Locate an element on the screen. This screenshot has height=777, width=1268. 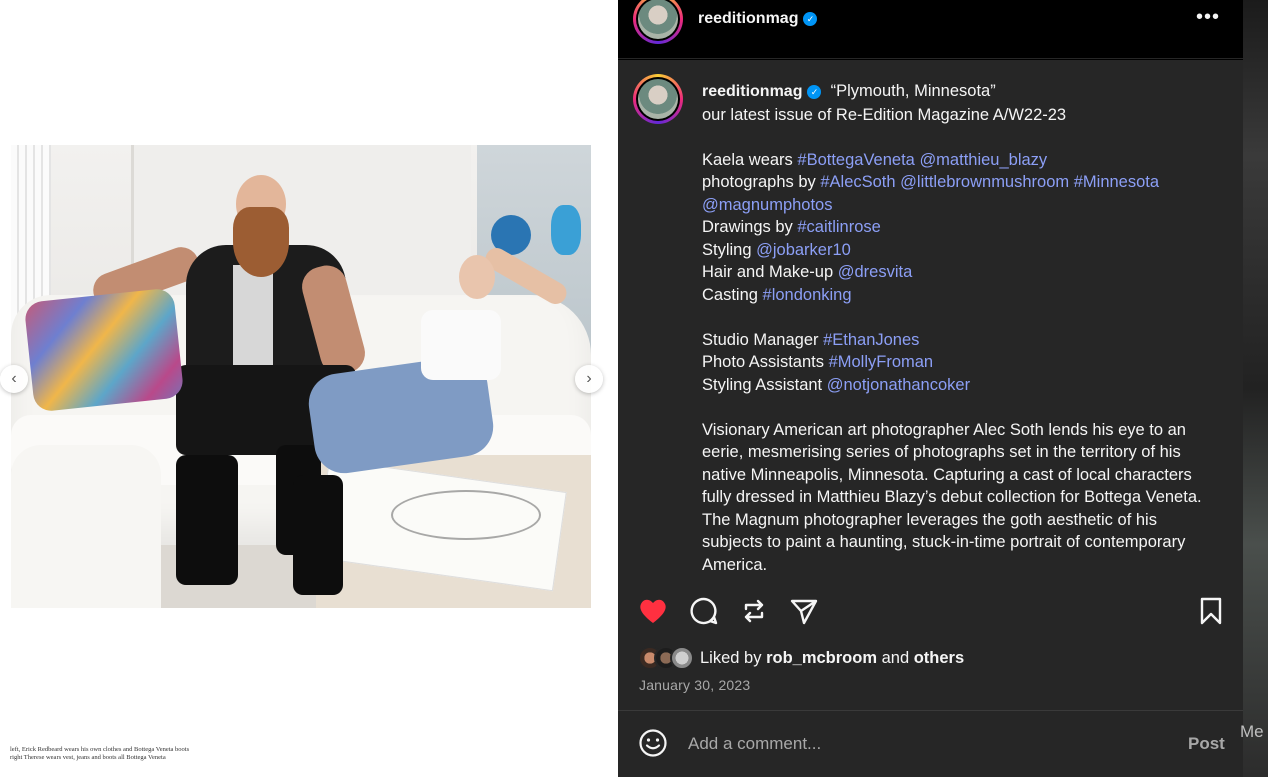
post-header: reeditionmag ✓ ••• is located at coordinates (930, 22).